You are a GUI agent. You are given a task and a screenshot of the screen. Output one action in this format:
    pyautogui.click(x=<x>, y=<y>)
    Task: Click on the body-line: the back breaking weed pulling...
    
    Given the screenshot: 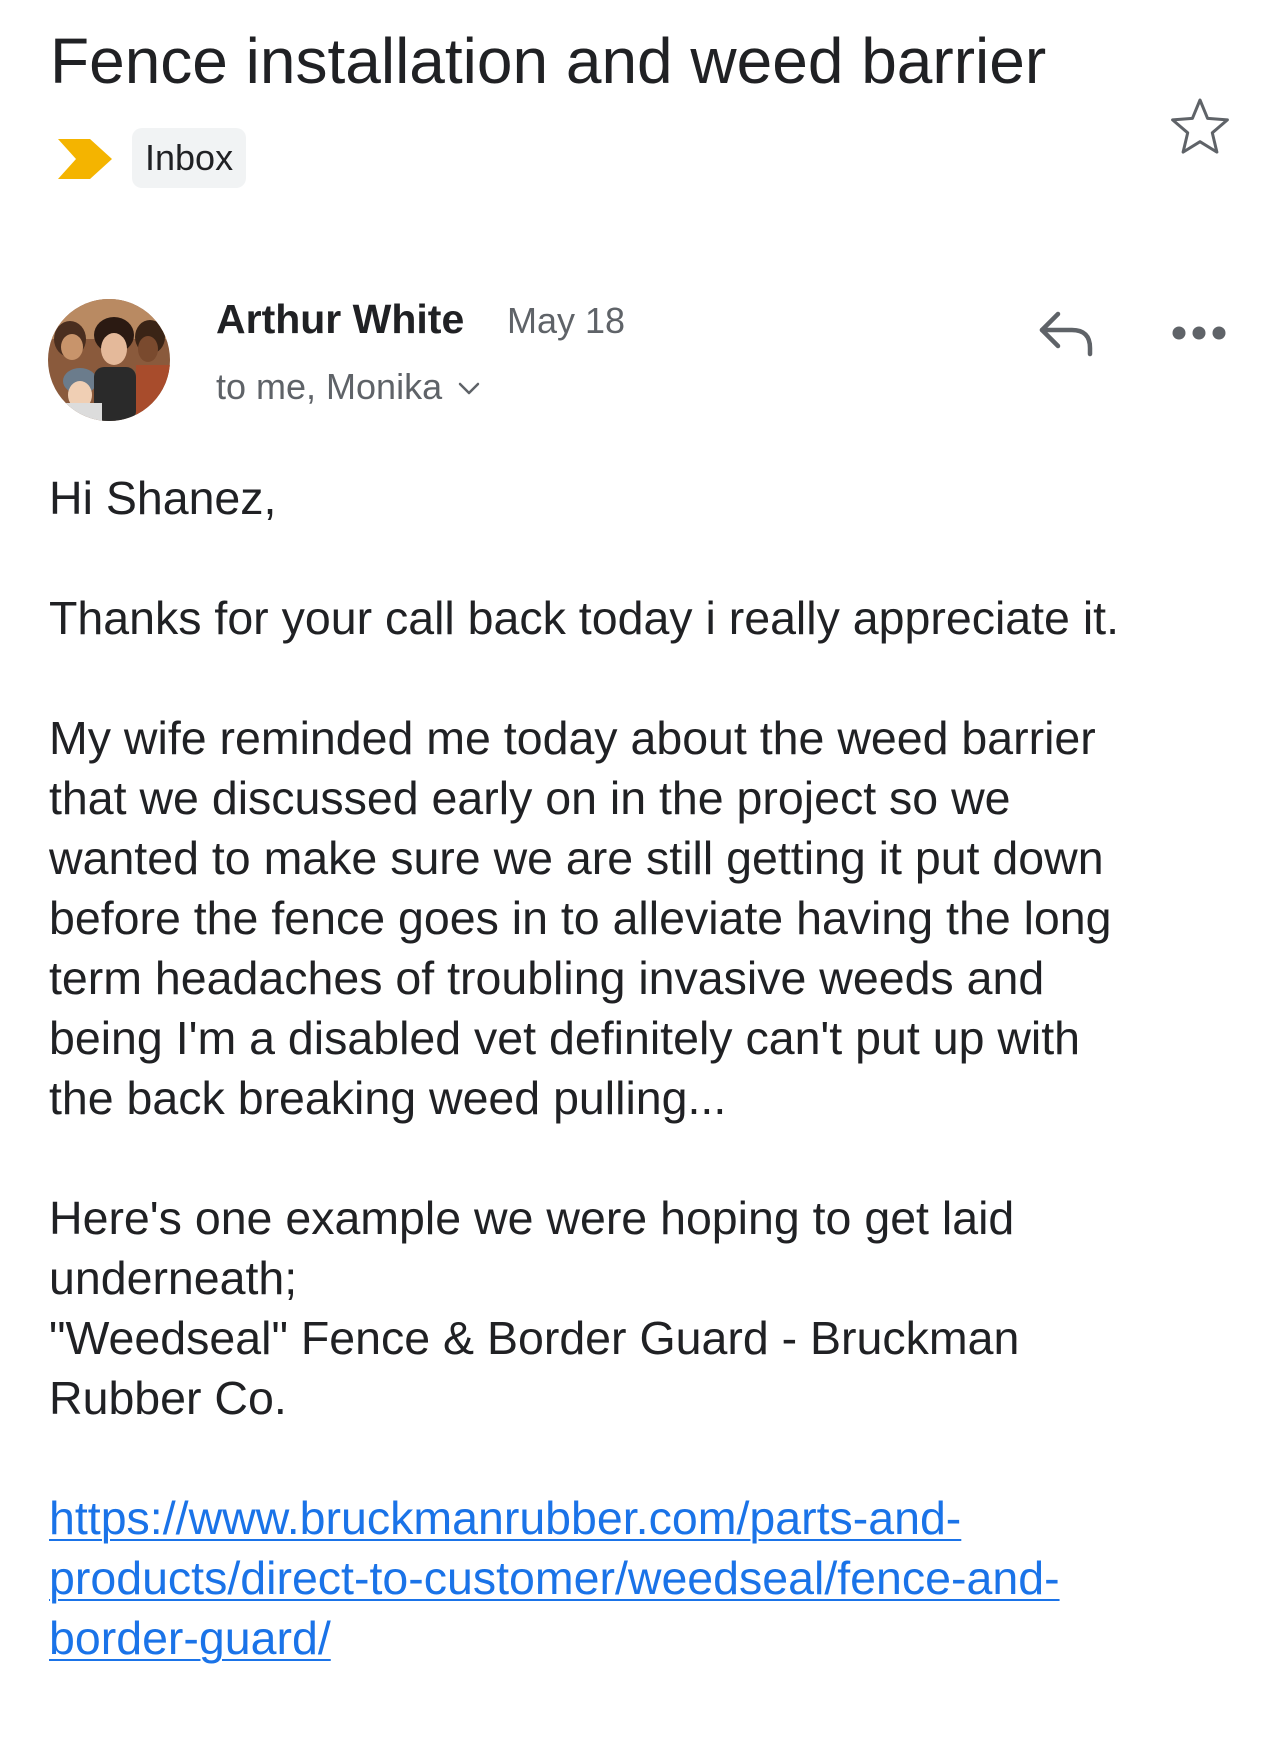 What is the action you would take?
    pyautogui.click(x=388, y=1098)
    